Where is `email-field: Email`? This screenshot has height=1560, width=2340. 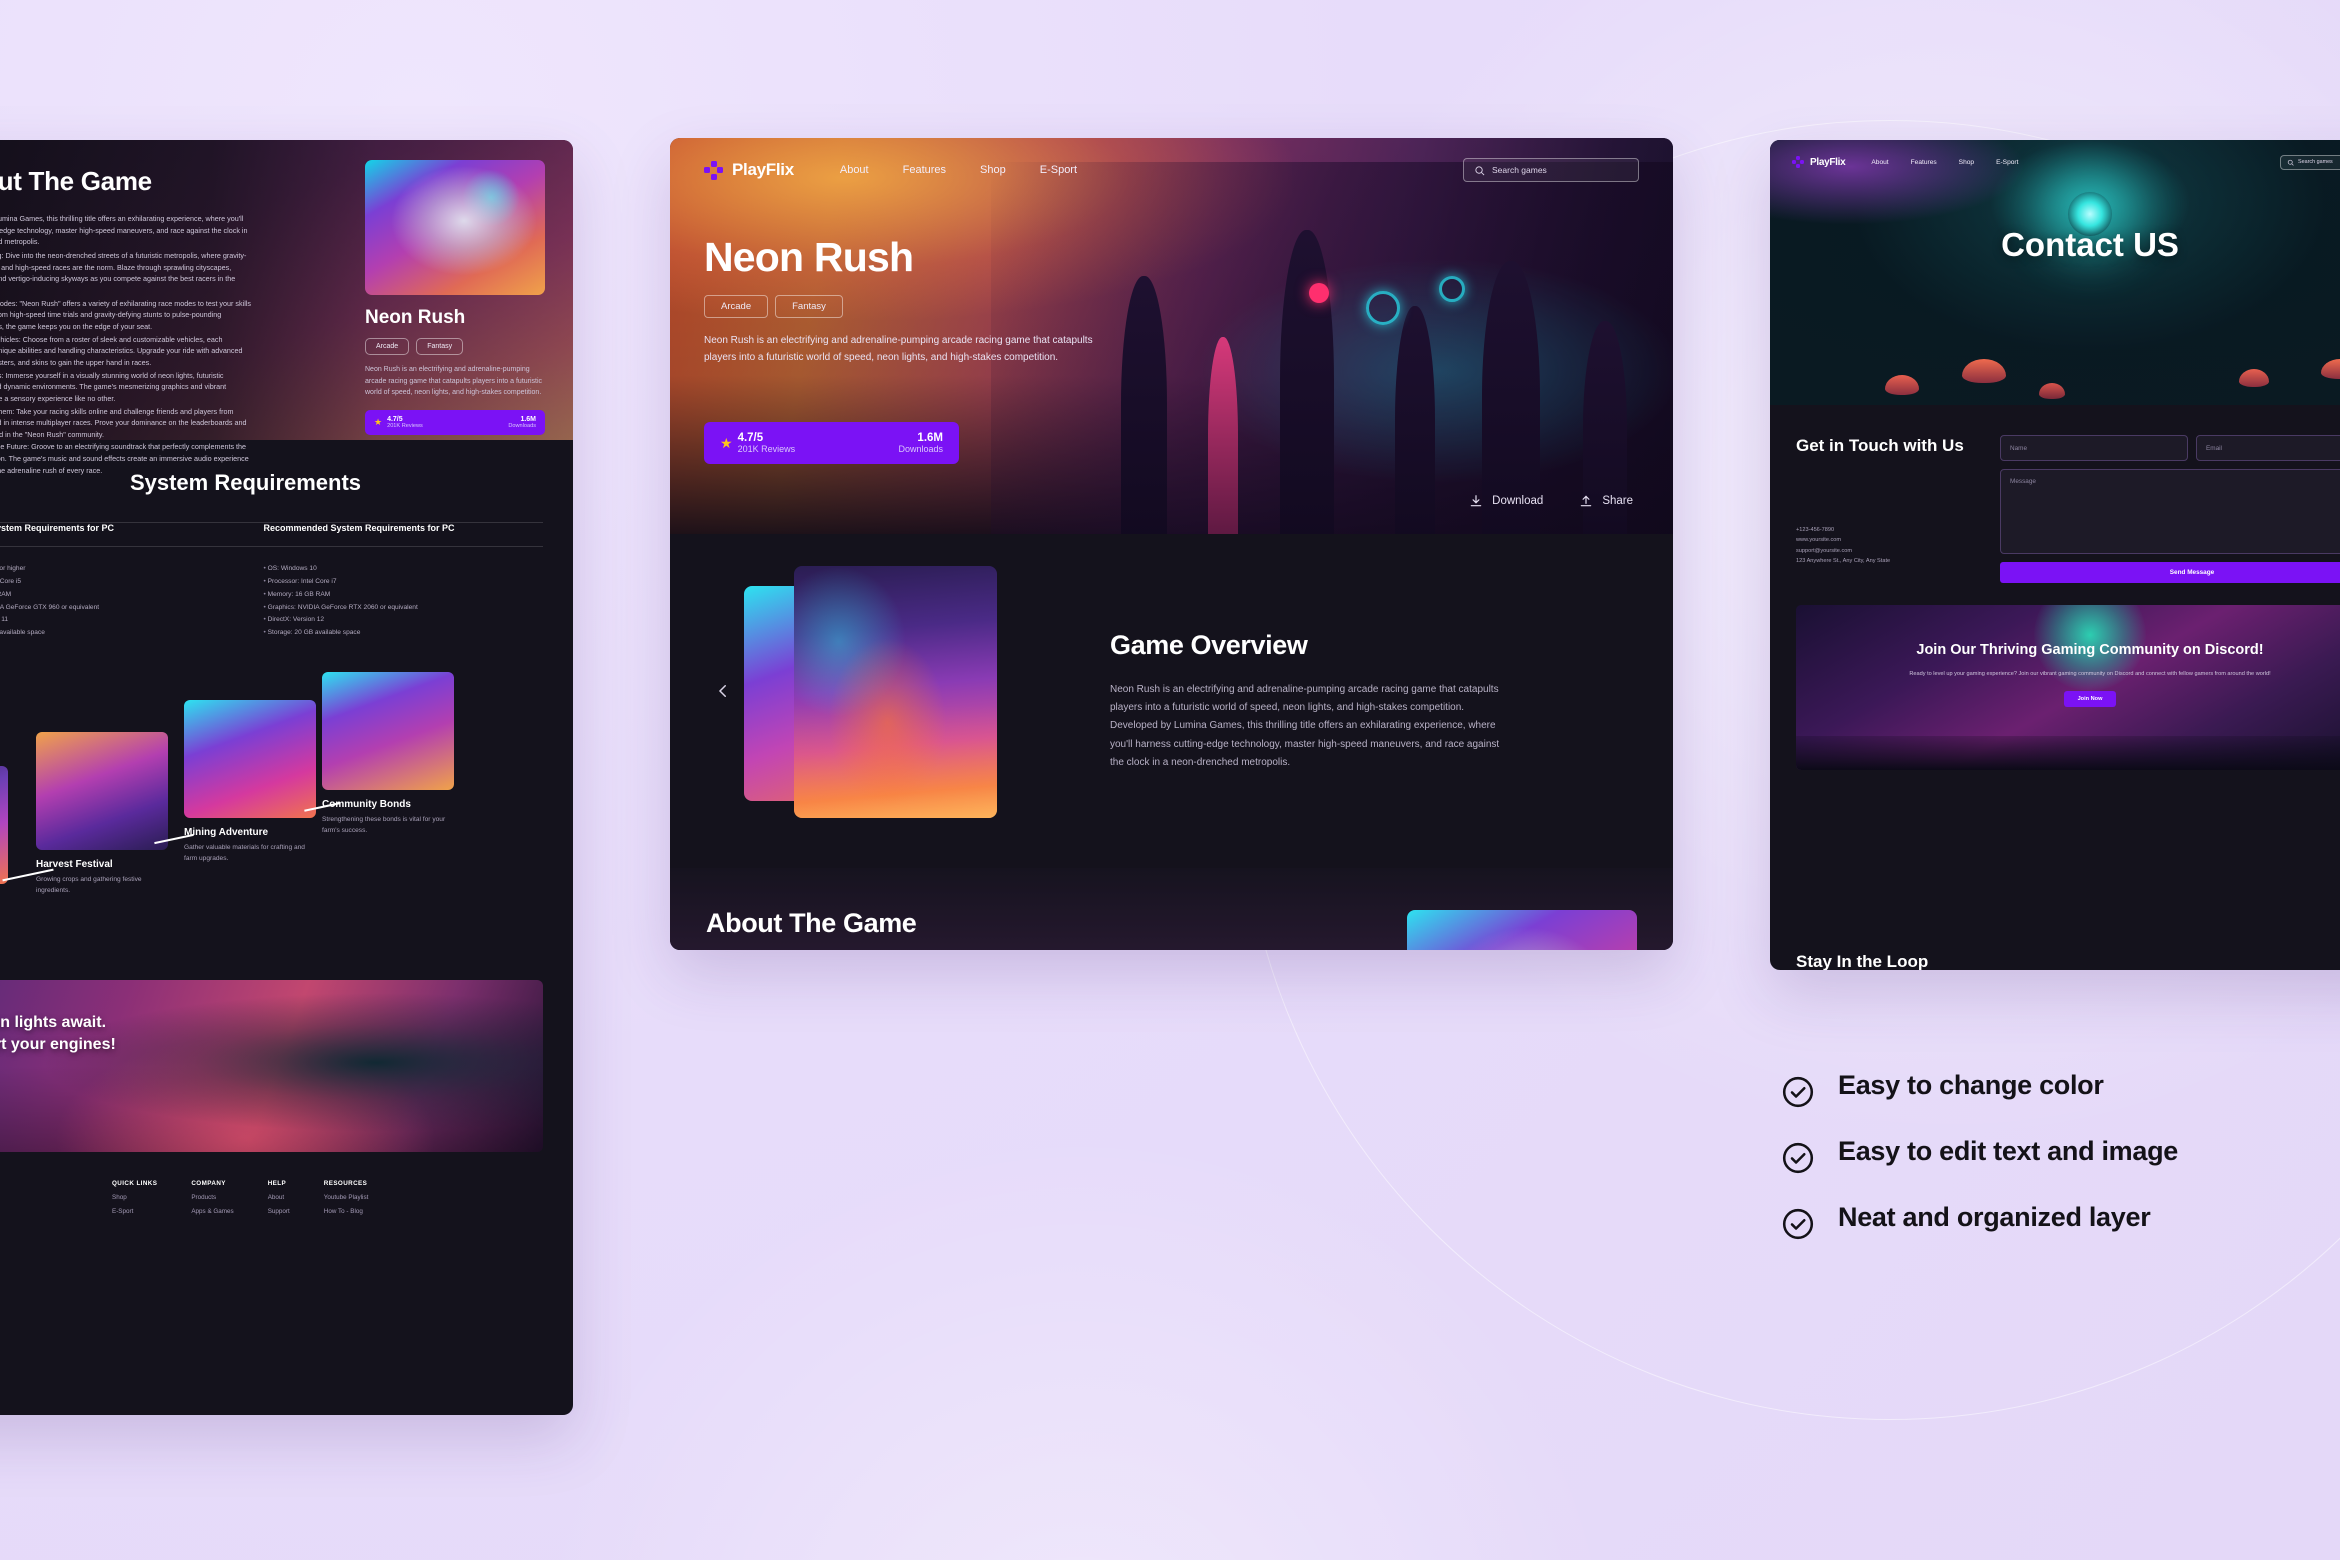
email-field: Email is located at coordinates (2268, 448).